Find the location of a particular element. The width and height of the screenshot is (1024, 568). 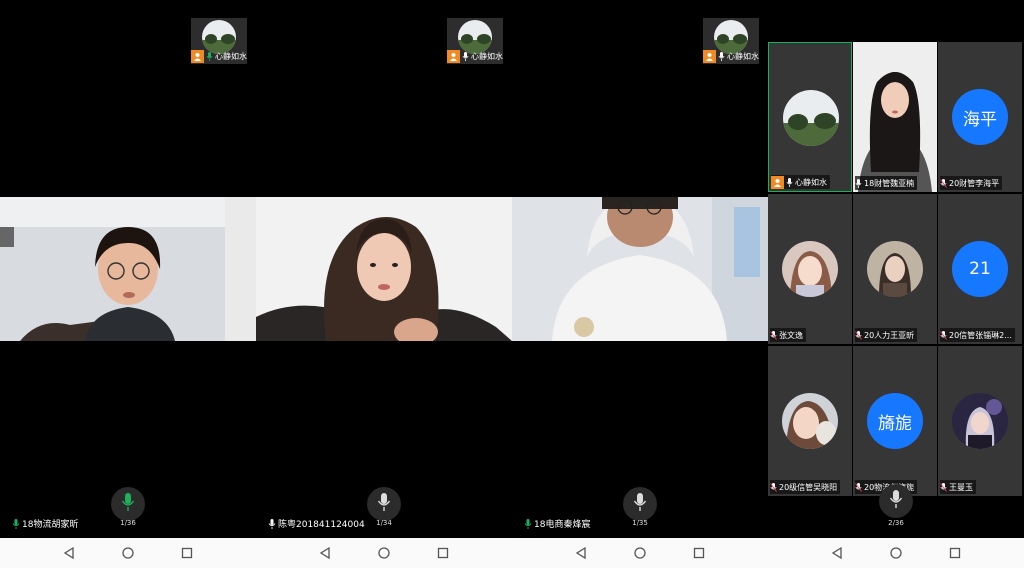

participant-label: 心静如水 is located at coordinates (800, 182).